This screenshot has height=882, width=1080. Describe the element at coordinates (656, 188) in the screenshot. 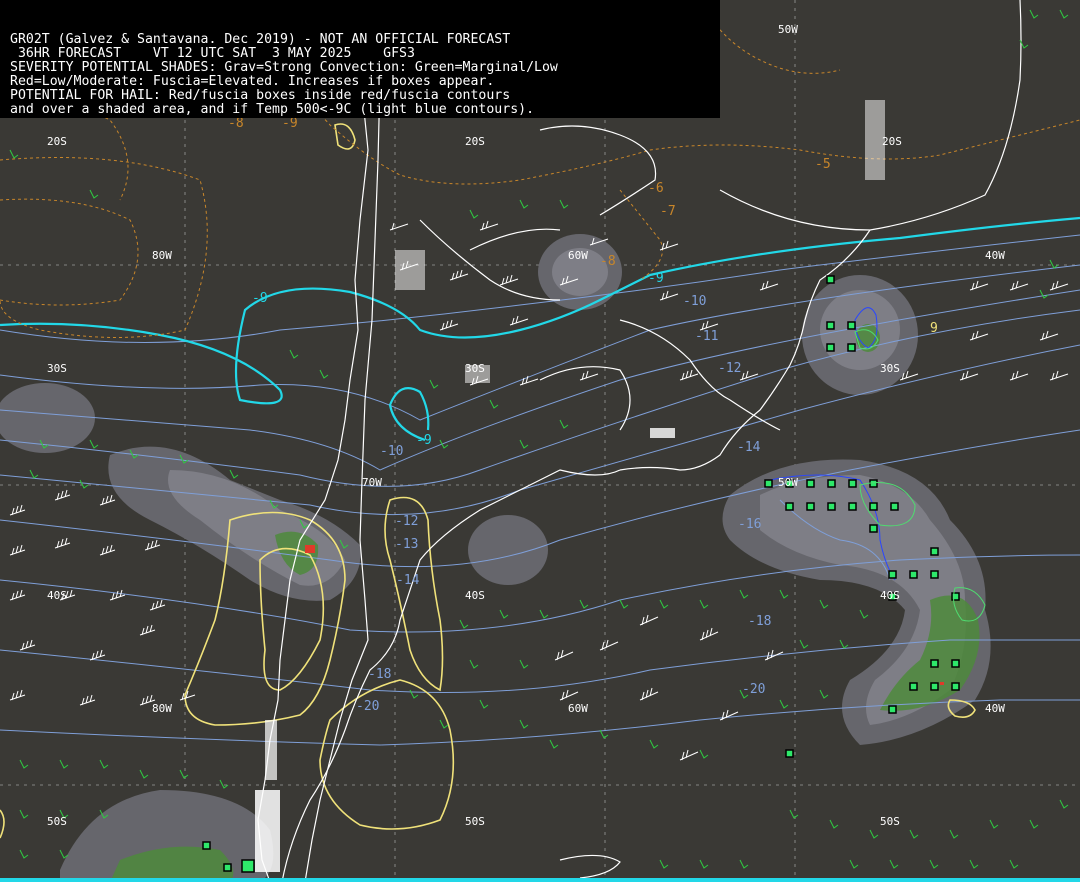

I see `contour-label: -6` at that location.